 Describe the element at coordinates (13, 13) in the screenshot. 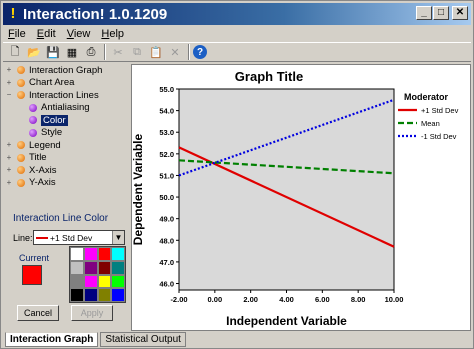

I see `app-exclamation-icon: !` at that location.